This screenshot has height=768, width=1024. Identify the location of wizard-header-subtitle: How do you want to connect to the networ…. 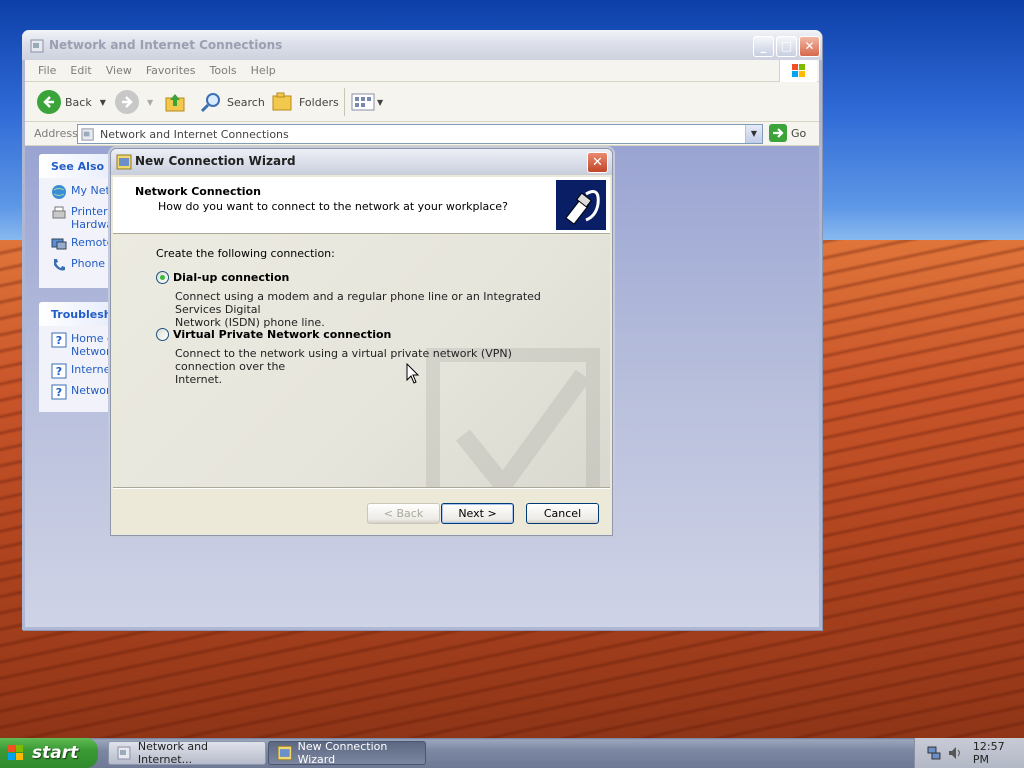
(333, 206).